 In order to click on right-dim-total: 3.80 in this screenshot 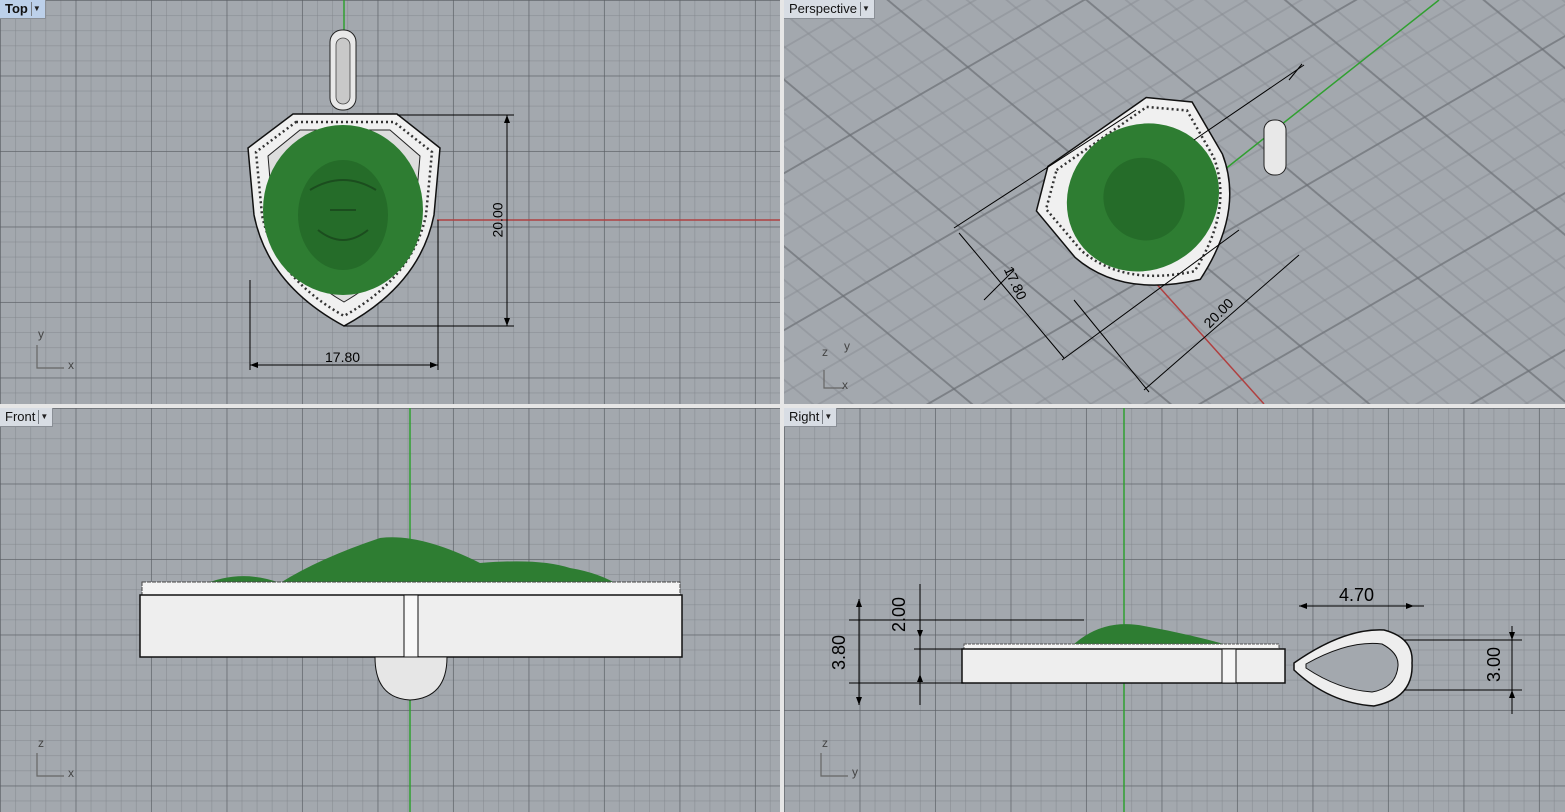, I will do `click(839, 652)`.